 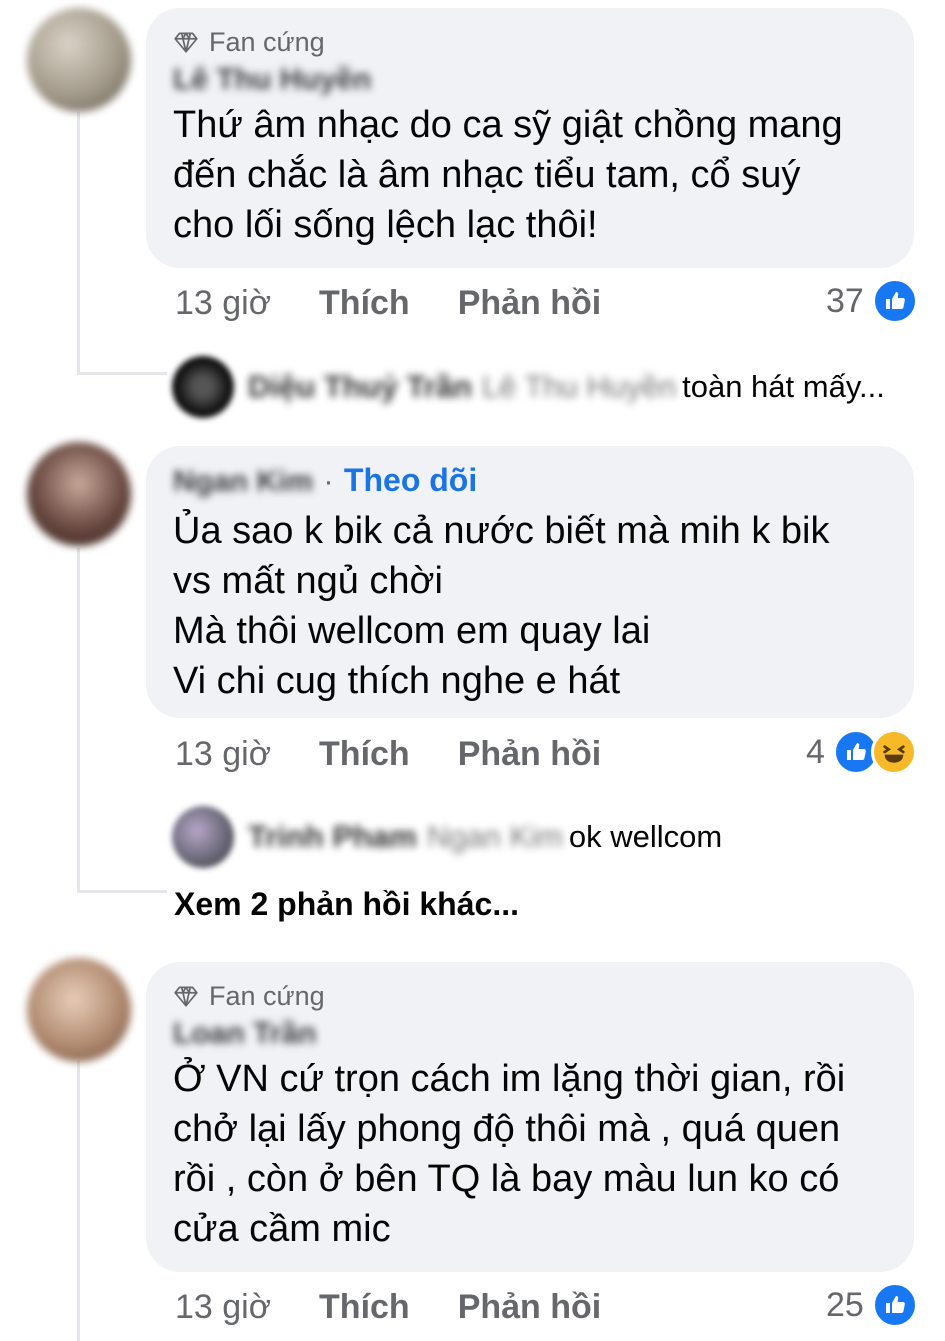 I want to click on reaction-summary: 4, so click(x=861, y=752).